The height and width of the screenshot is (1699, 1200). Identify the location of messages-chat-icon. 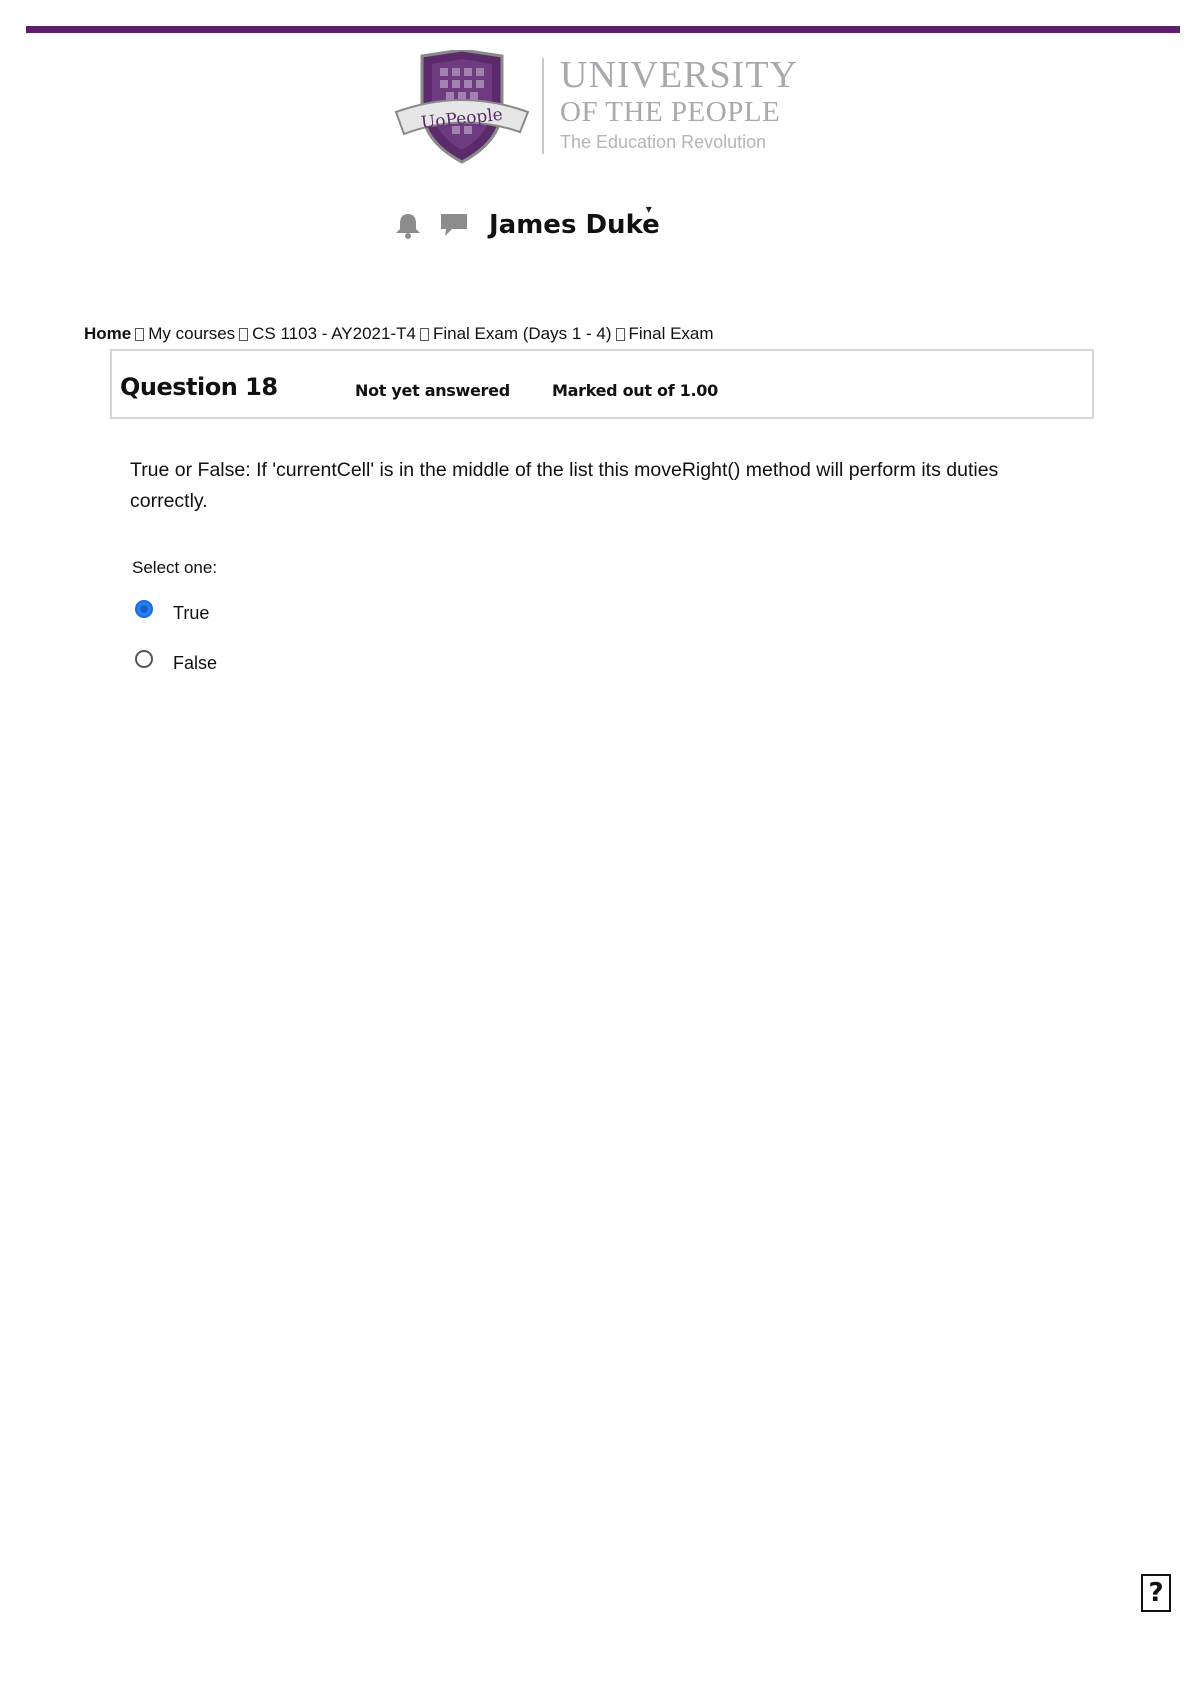
(454, 225).